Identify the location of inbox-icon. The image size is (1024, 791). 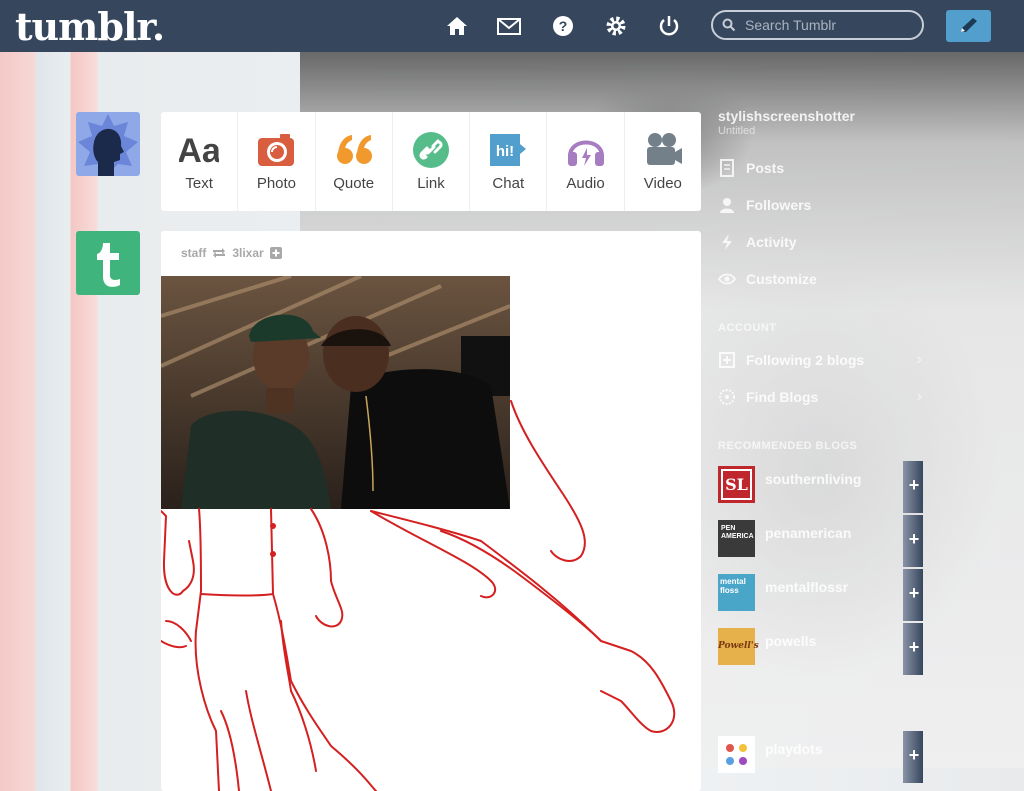
(509, 26).